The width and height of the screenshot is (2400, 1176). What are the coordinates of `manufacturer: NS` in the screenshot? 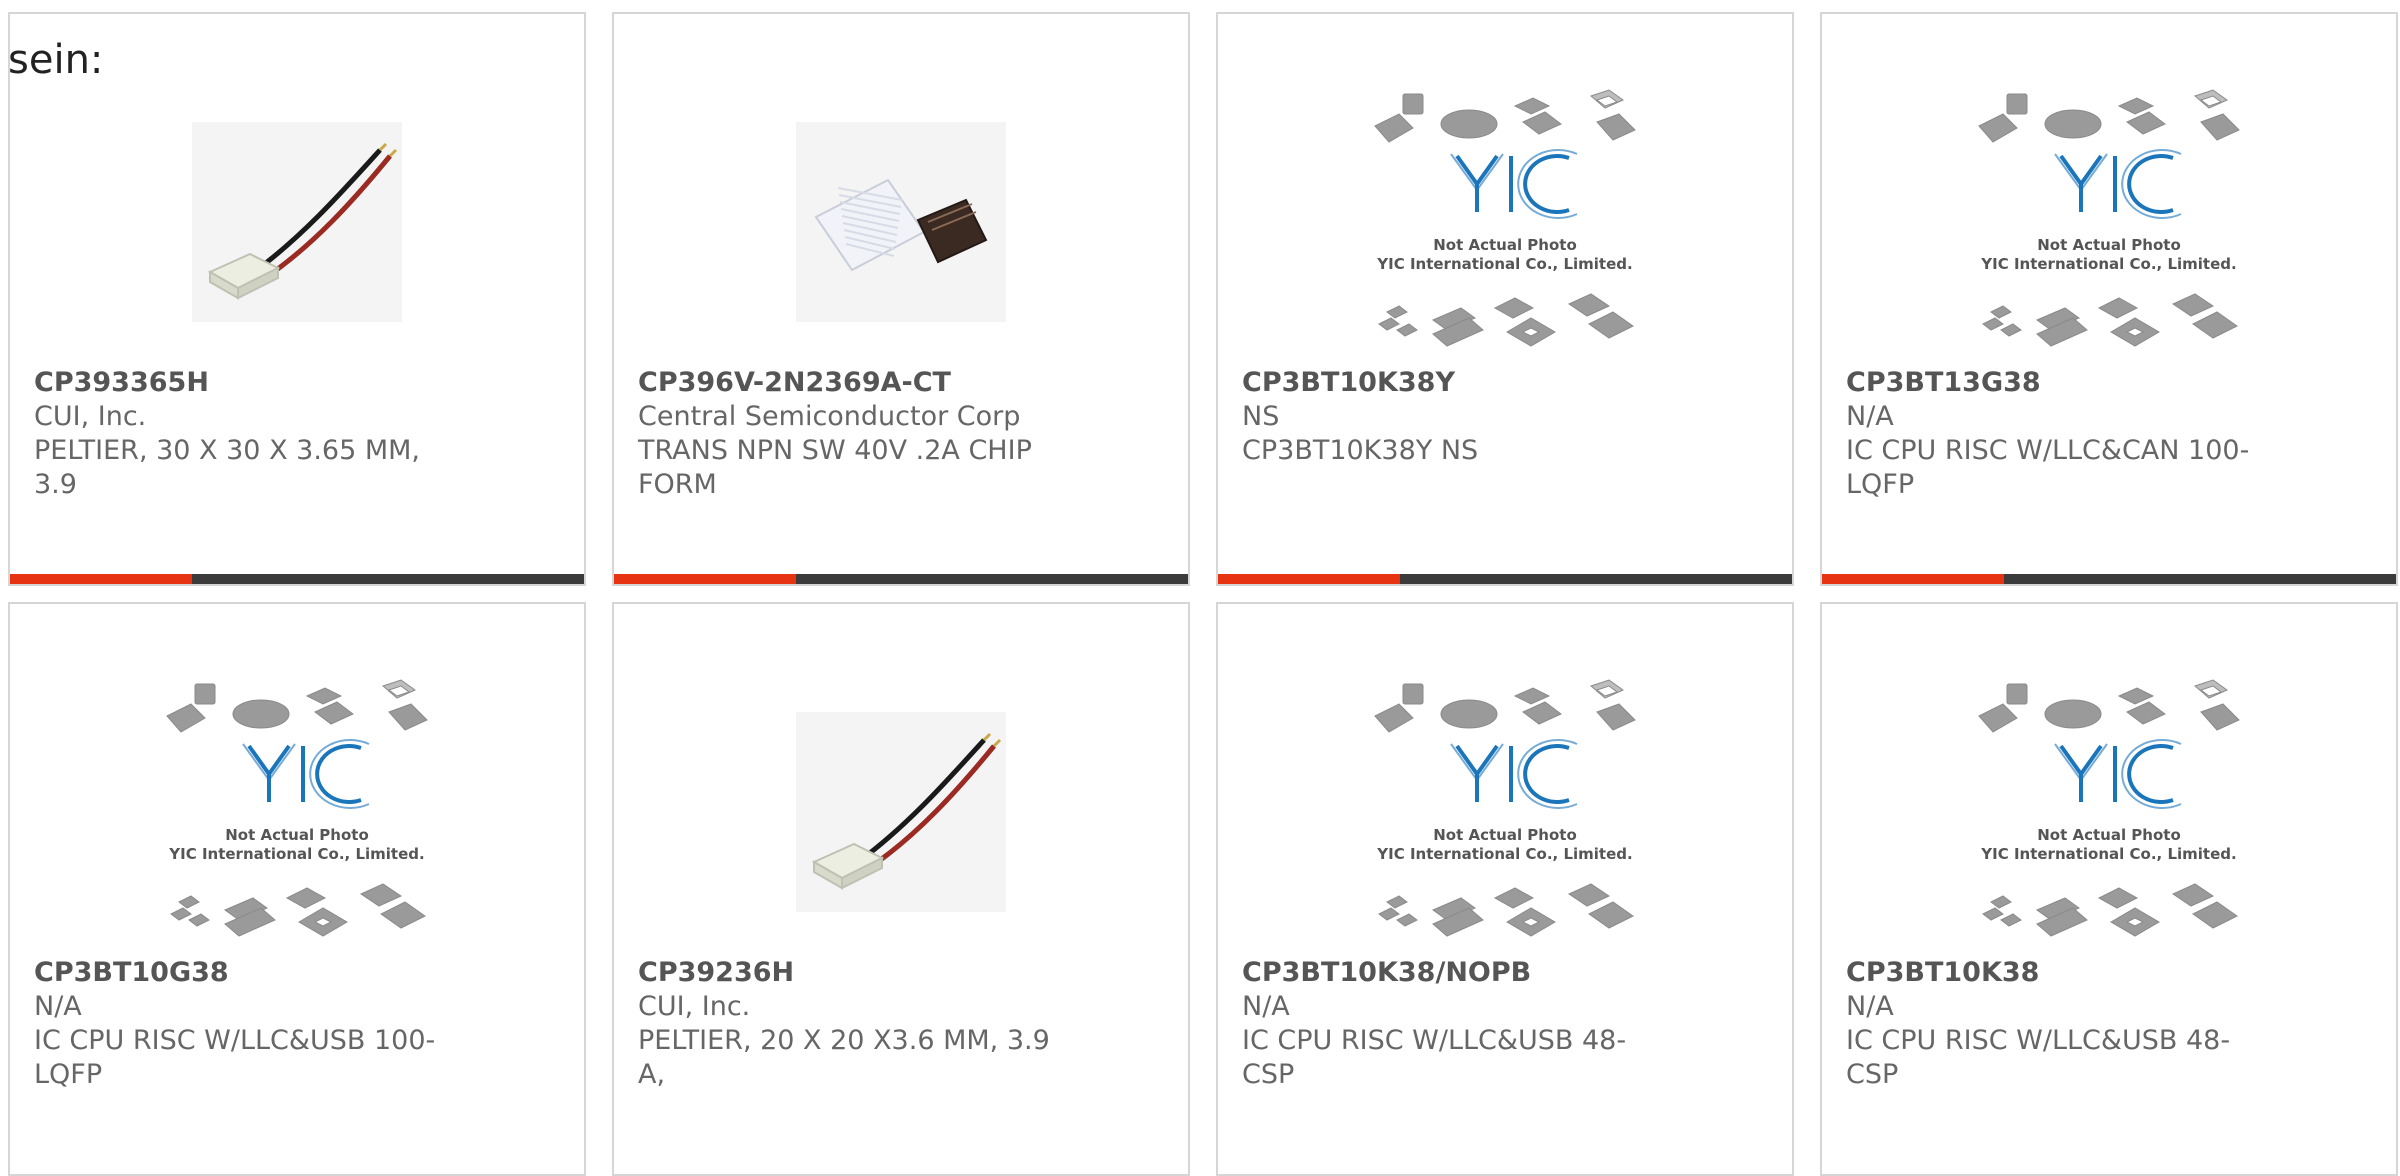 It's located at (1261, 416).